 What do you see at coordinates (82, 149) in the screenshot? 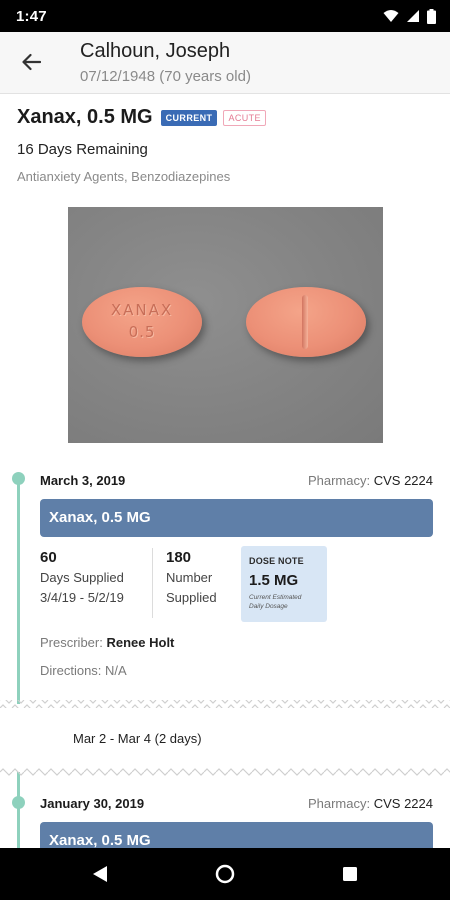
I see `days-remaining: 16 Days Remaining` at bounding box center [82, 149].